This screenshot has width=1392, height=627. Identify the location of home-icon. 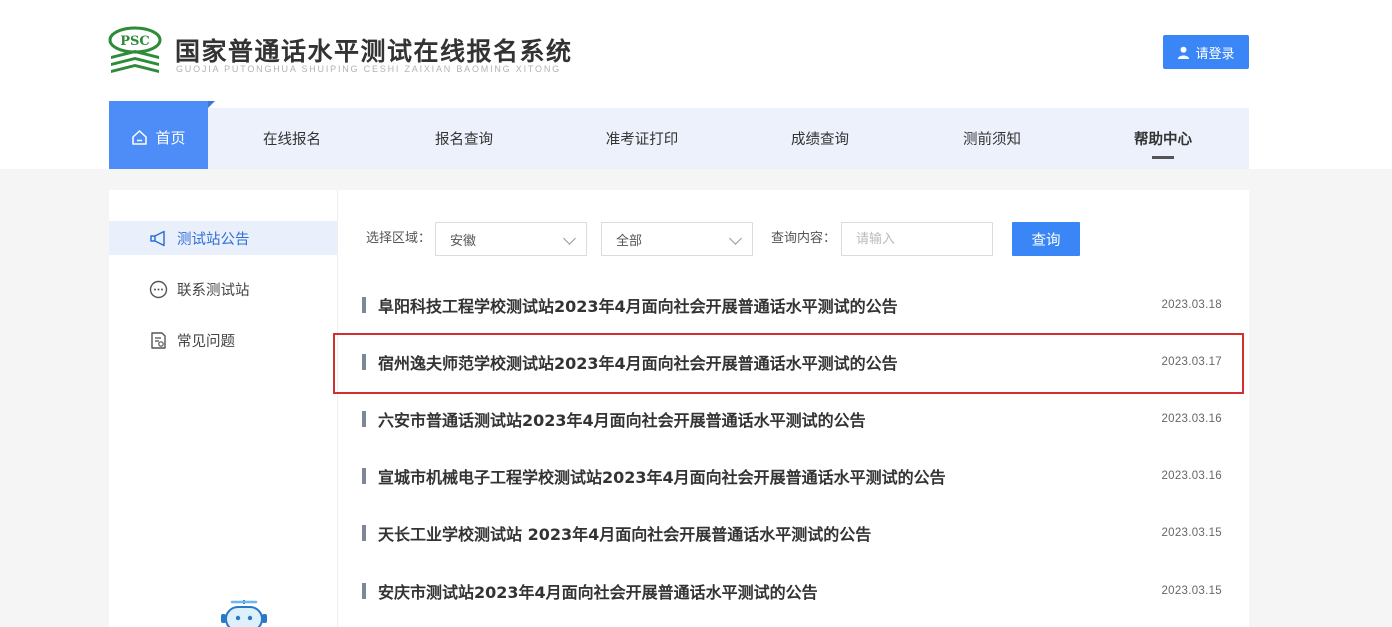
(140, 137).